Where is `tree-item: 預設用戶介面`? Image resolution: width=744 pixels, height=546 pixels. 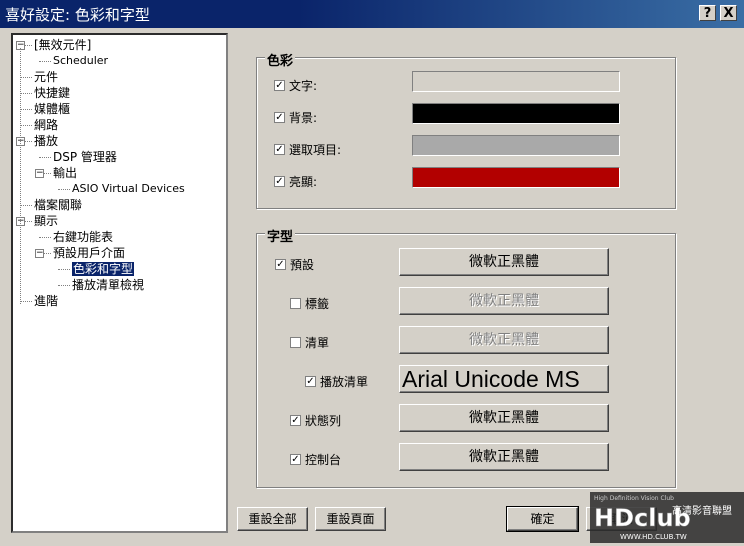
tree-item: 預設用戶介面 is located at coordinates (89, 253).